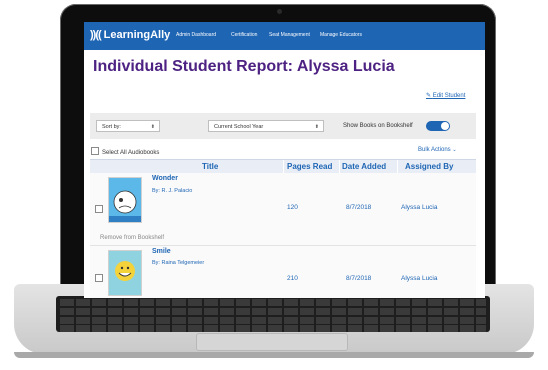 This screenshot has height=370, width=548. Describe the element at coordinates (244, 35) in the screenshot. I see `nav-certification: Certification` at that location.